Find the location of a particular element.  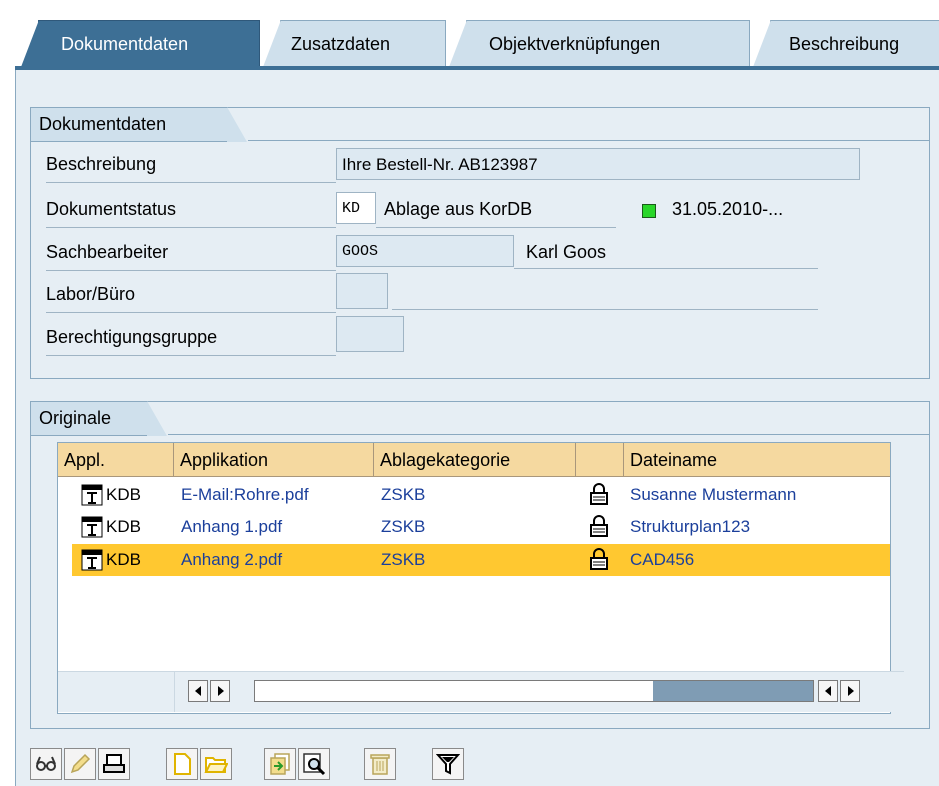

column-header-ablagekategorie: Ablagekategorie is located at coordinates (475, 460).